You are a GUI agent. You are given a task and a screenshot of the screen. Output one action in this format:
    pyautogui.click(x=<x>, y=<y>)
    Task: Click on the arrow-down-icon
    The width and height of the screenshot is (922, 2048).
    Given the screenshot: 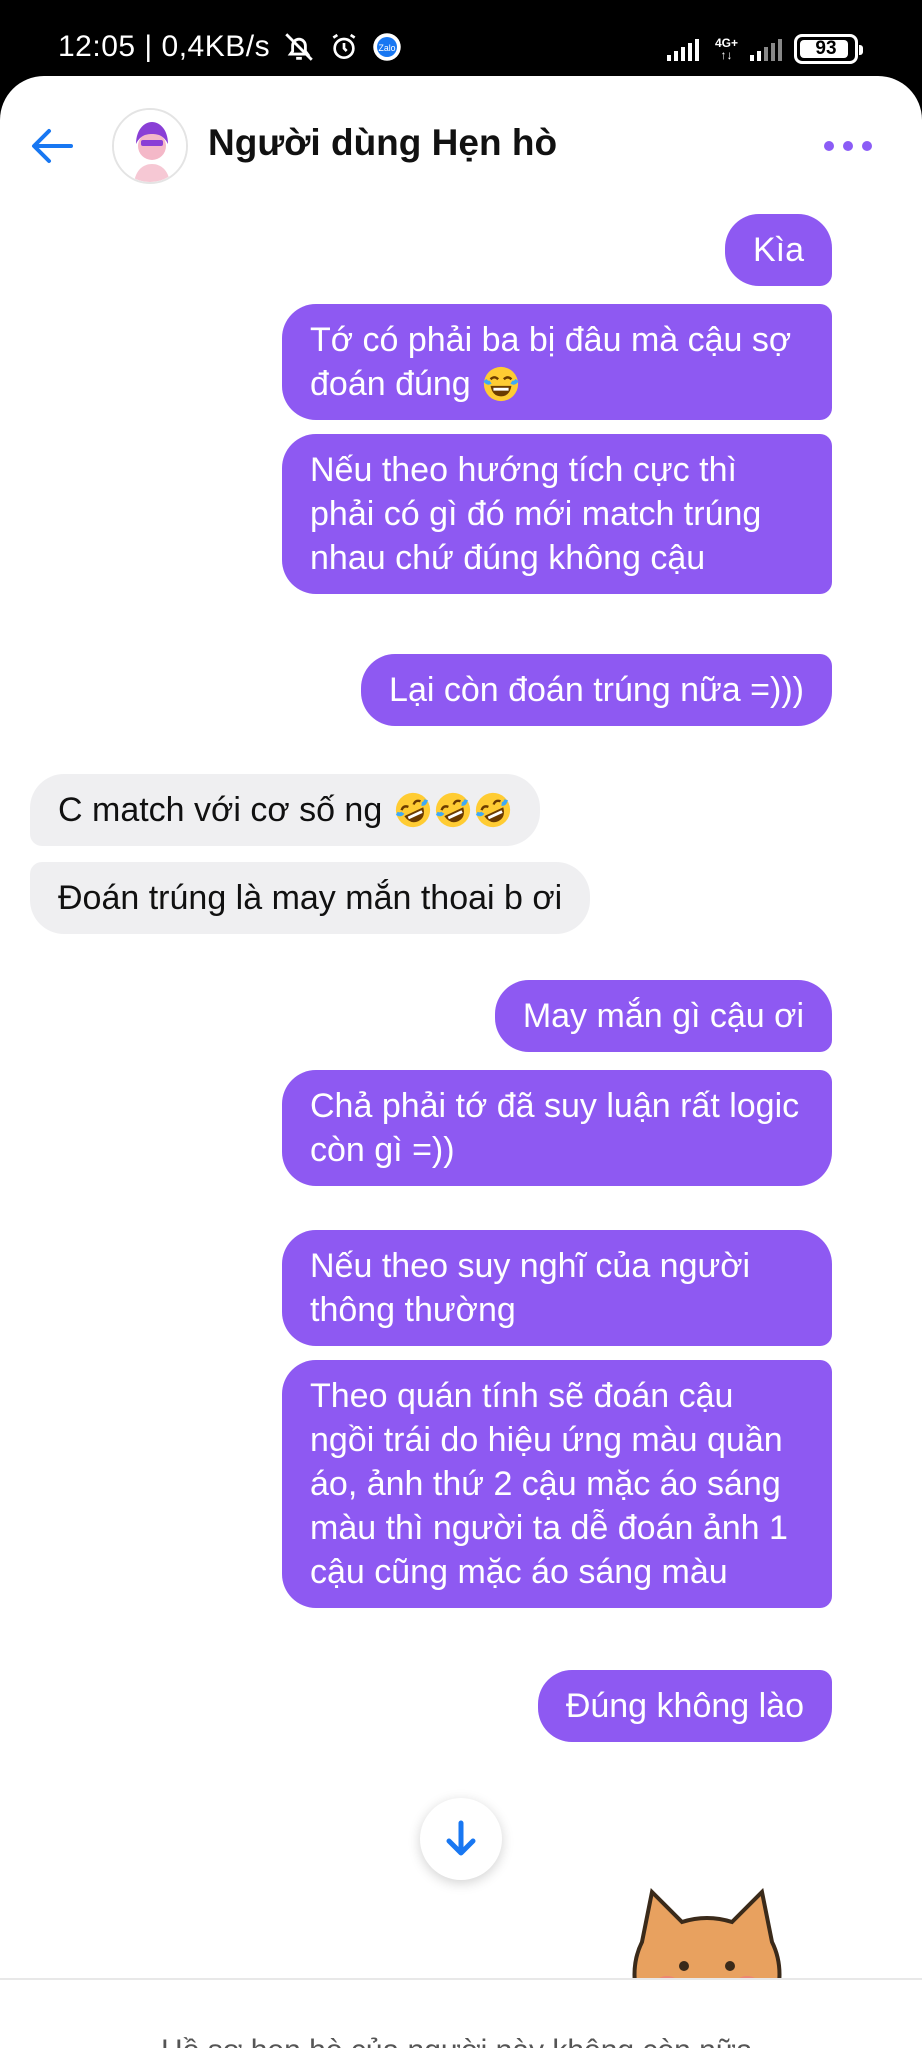 What is the action you would take?
    pyautogui.click(x=461, y=1838)
    